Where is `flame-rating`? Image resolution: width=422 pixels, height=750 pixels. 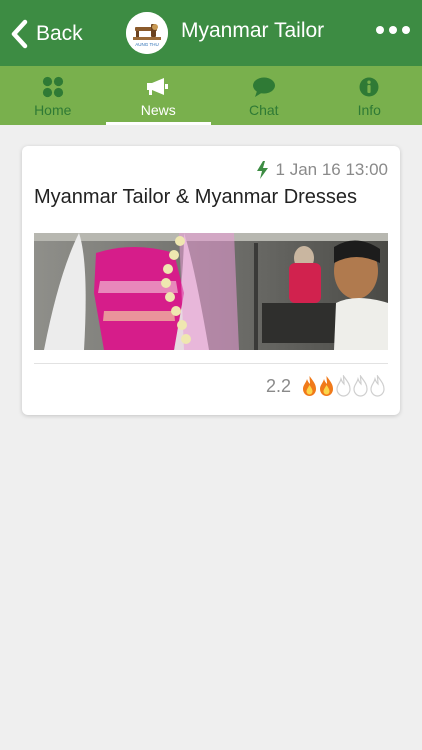 flame-rating is located at coordinates (343, 386).